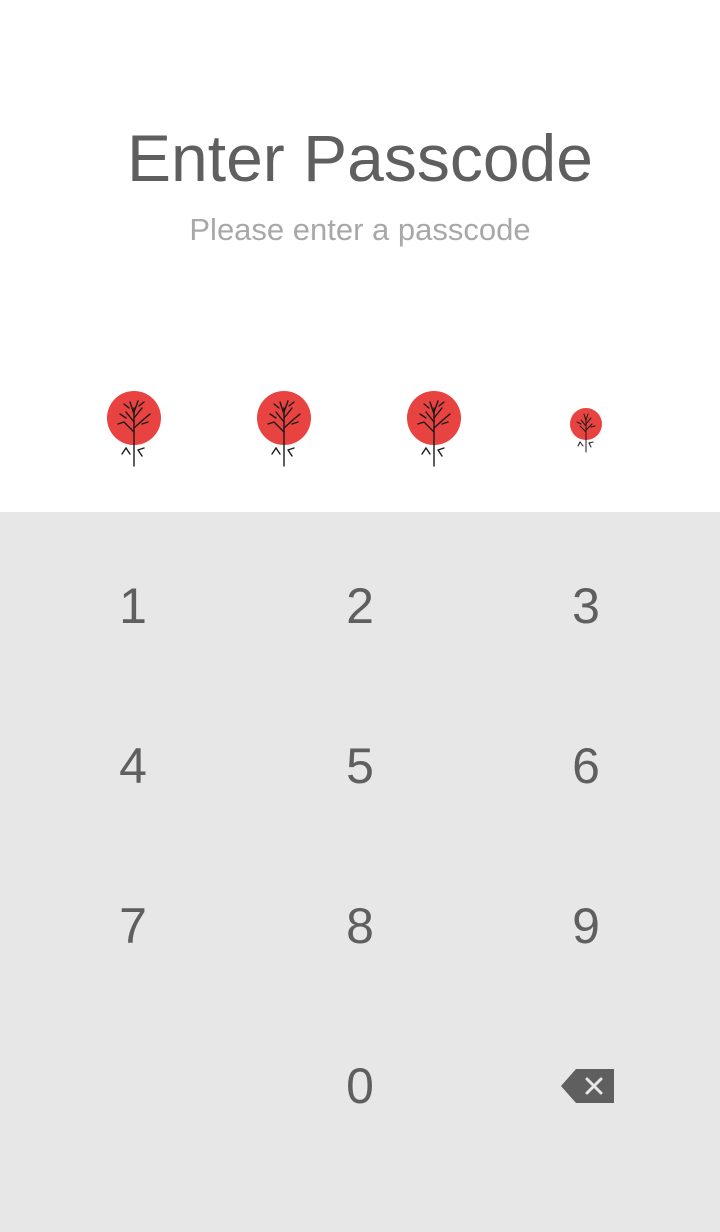  What do you see at coordinates (586, 926) in the screenshot?
I see `key-9: 9` at bounding box center [586, 926].